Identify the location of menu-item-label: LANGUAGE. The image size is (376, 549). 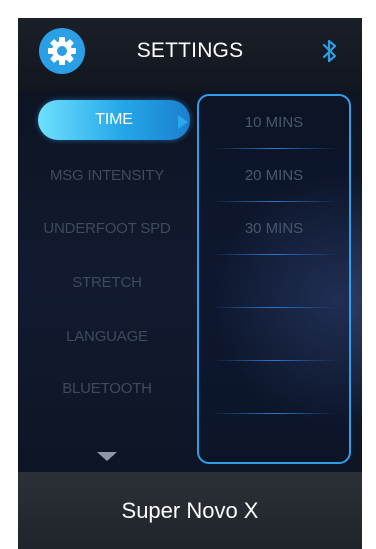
(107, 336).